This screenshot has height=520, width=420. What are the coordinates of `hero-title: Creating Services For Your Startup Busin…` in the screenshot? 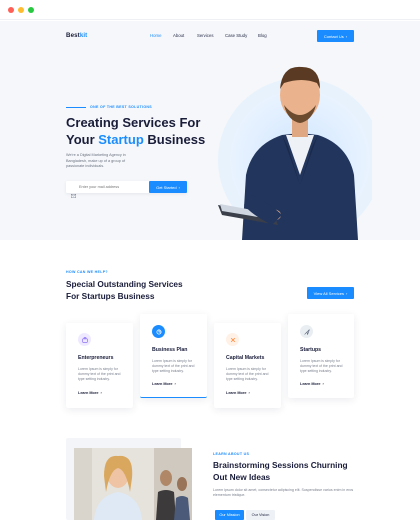 It's located at (136, 131).